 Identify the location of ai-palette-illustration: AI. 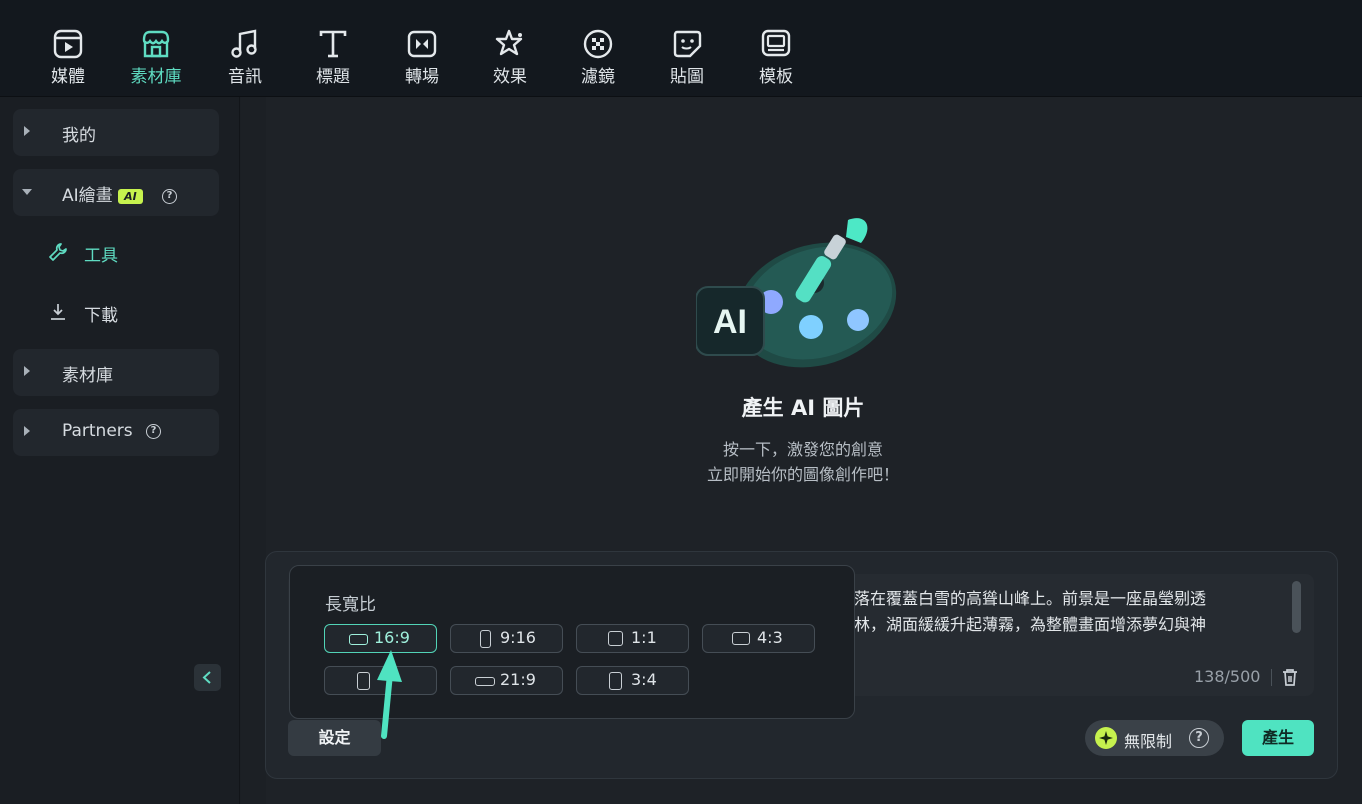
(796, 293).